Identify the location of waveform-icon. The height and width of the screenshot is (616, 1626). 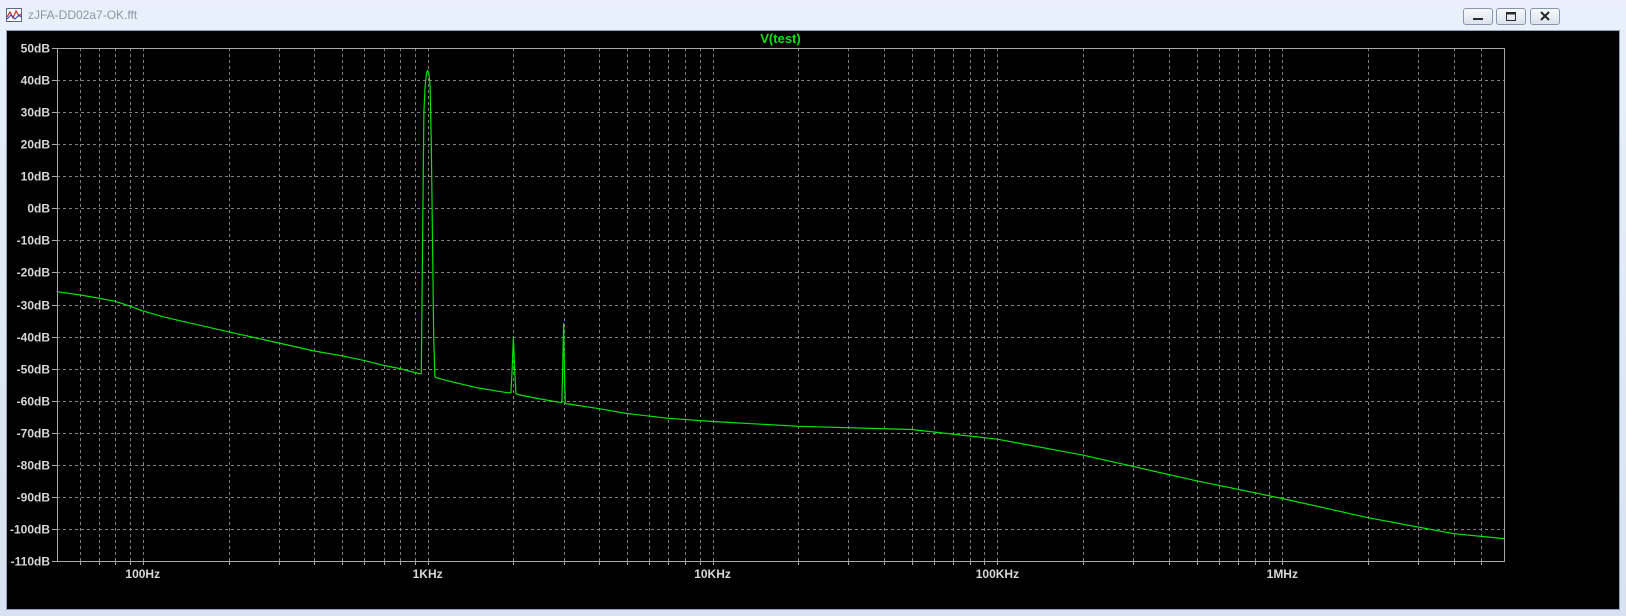
(14, 15).